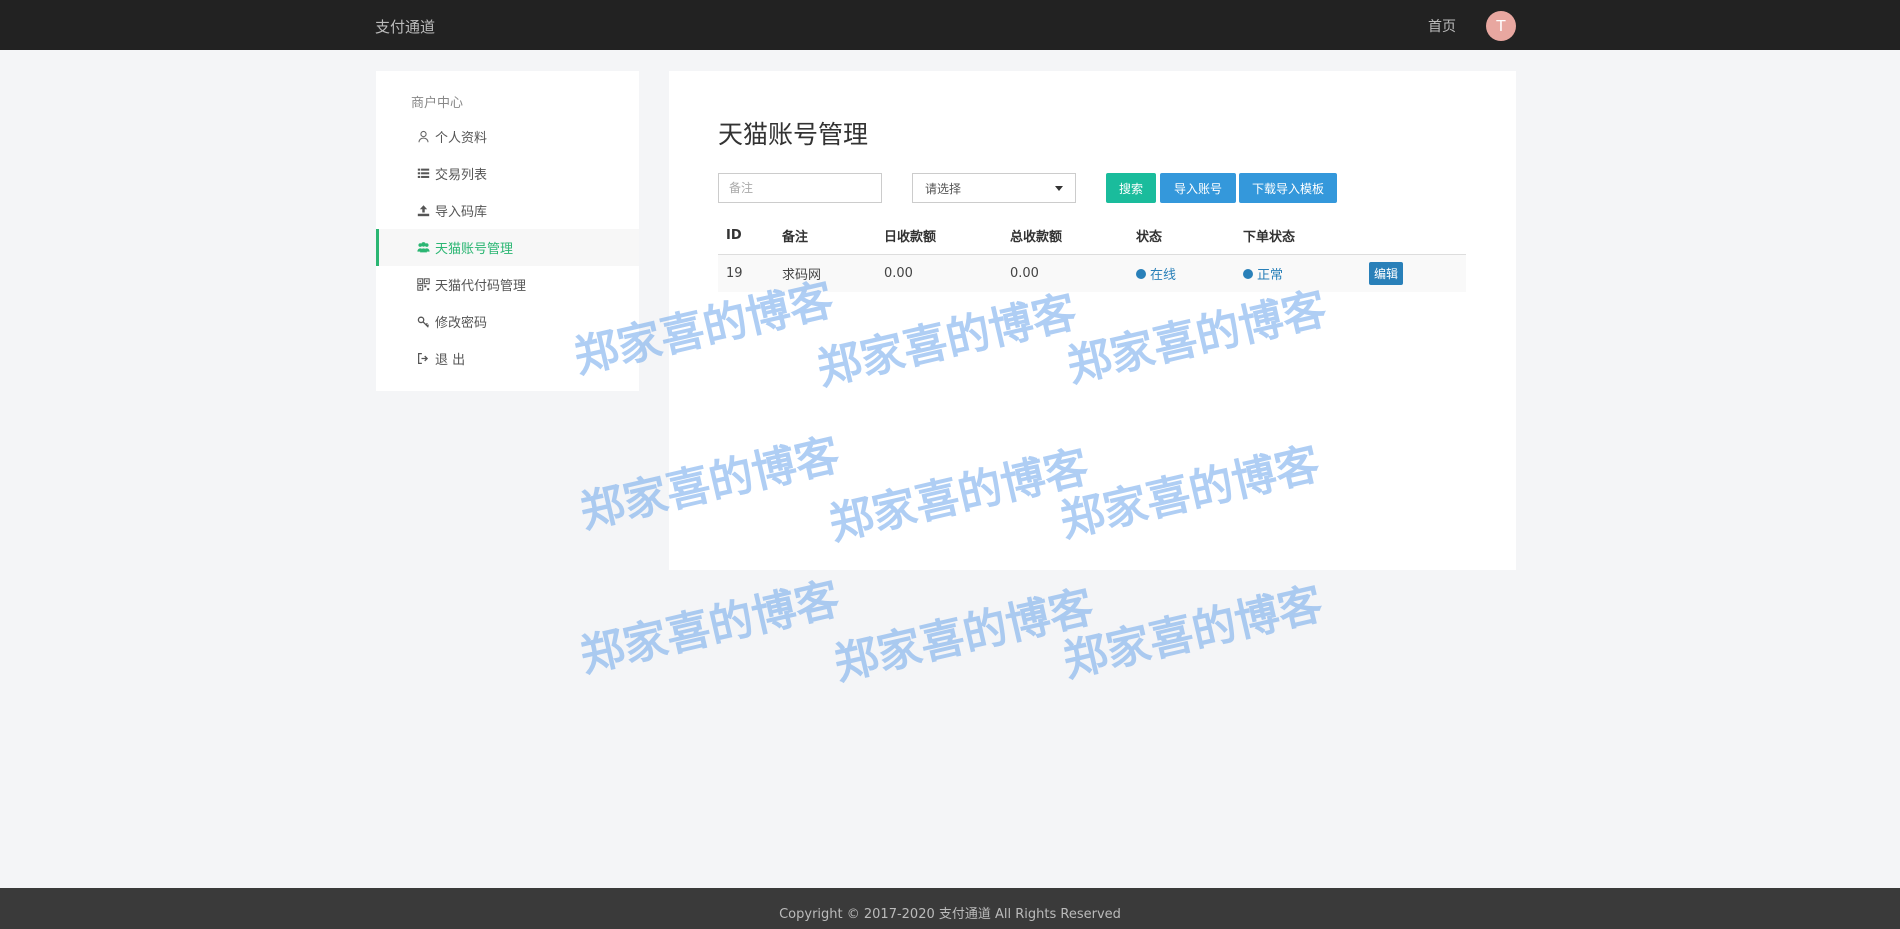 This screenshot has width=1900, height=929. Describe the element at coordinates (423, 359) in the screenshot. I see `logout-icon` at that location.